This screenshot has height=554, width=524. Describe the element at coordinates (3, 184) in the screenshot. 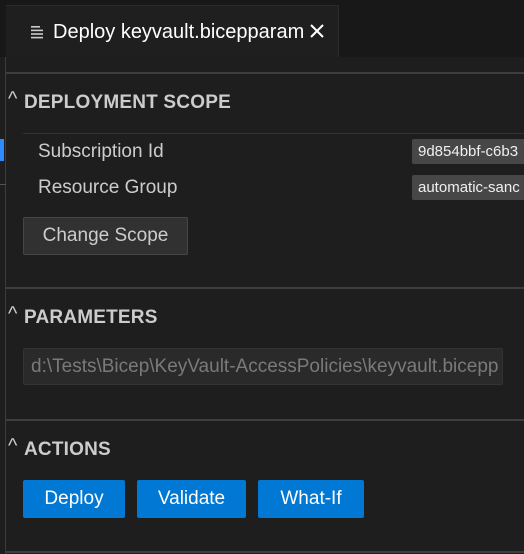

I see `gutter-divider` at that location.